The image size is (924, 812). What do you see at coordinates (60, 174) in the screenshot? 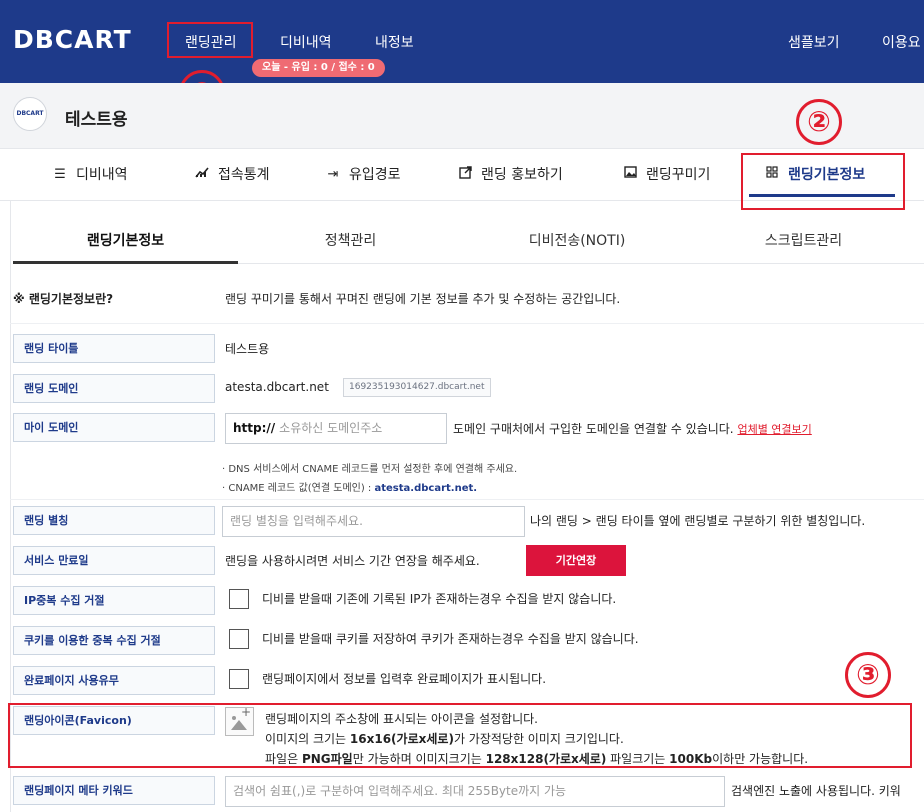
I see `list-icon: ☰` at bounding box center [60, 174].